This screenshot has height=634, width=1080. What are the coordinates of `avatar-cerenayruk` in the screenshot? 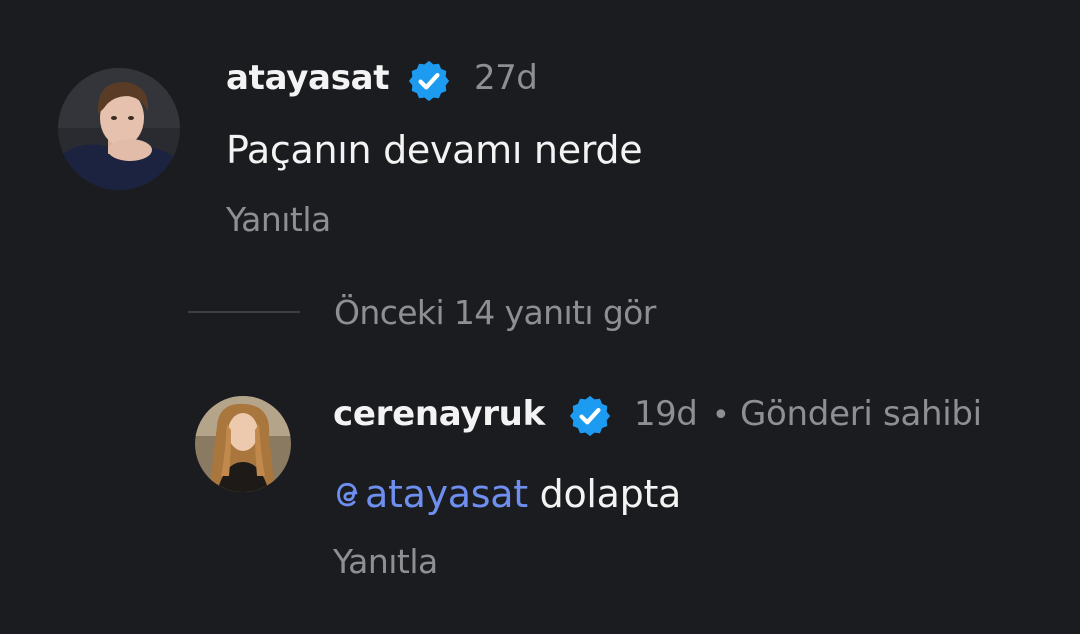 It's located at (243, 444).